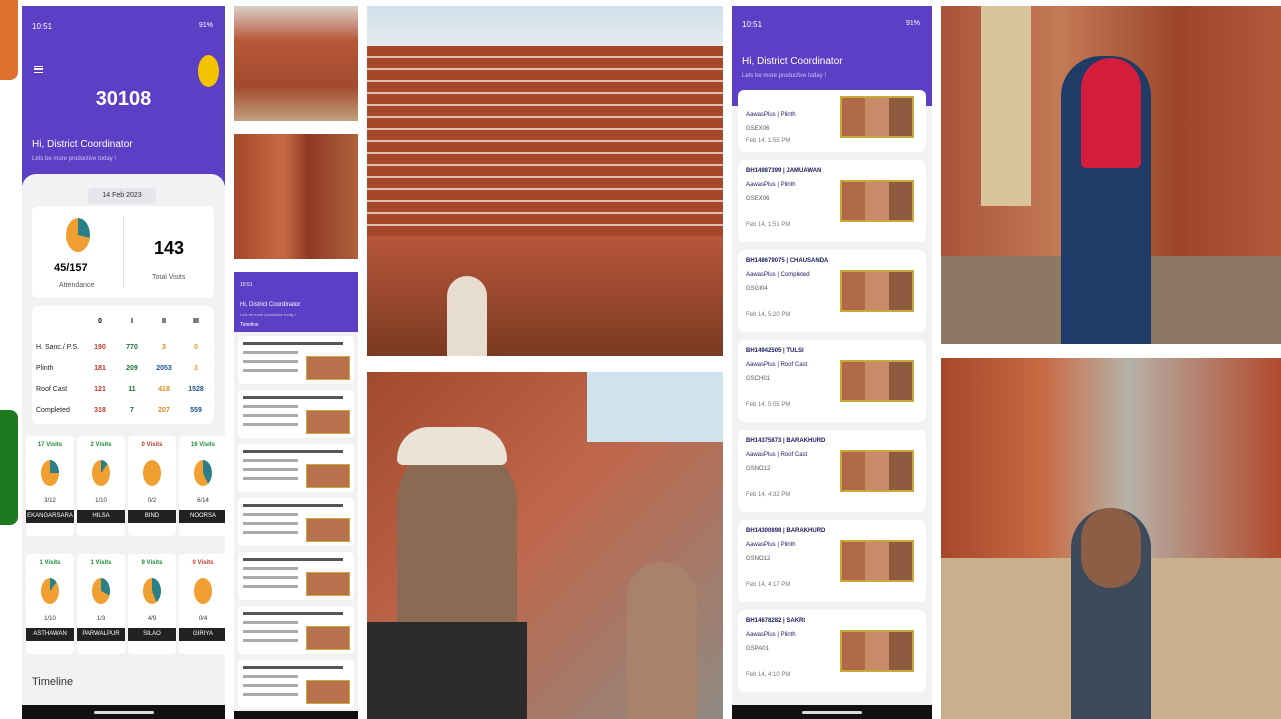 Image resolution: width=1281 pixels, height=719 pixels. I want to click on row-label: Roof Cast, so click(52, 389).